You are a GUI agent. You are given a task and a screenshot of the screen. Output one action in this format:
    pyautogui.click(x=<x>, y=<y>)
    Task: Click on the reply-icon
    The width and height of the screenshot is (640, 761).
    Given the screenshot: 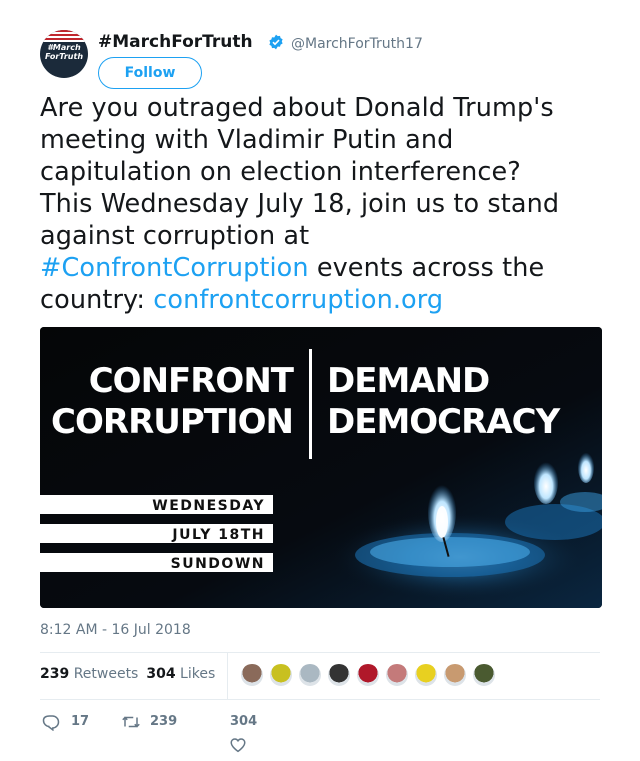 What is the action you would take?
    pyautogui.click(x=51, y=723)
    